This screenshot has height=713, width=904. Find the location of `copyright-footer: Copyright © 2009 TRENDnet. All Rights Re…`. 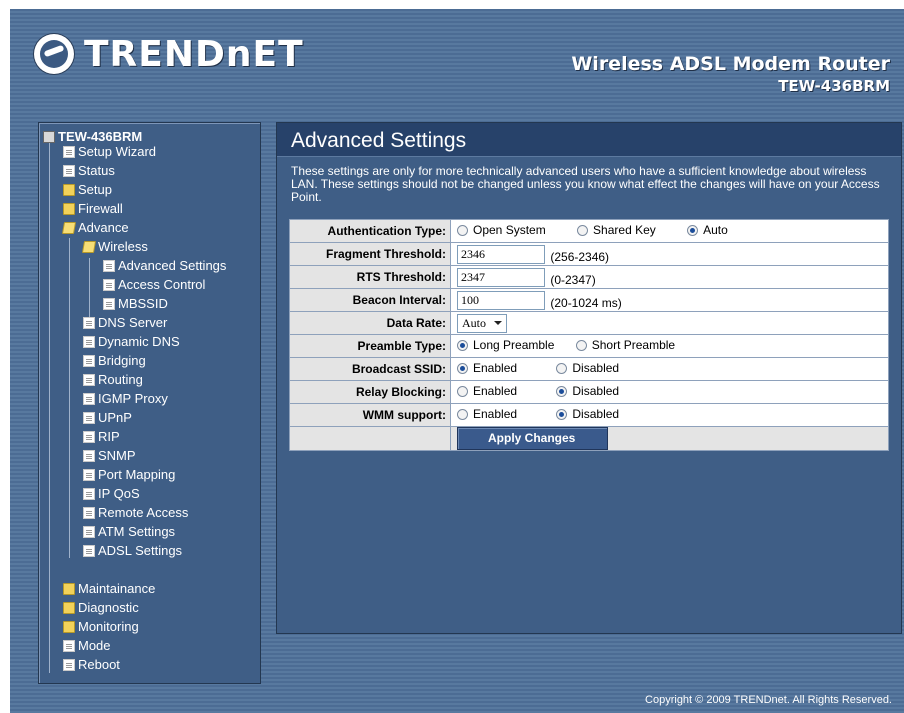

copyright-footer: Copyright © 2009 TRENDnet. All Rights Re… is located at coordinates (768, 700).